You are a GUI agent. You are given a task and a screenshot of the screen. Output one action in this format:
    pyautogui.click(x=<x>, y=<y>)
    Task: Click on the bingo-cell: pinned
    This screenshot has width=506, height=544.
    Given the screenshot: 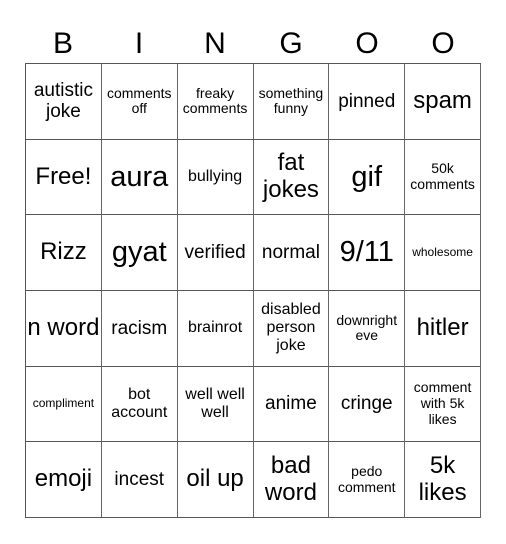 What is the action you would take?
    pyautogui.click(x=367, y=102)
    